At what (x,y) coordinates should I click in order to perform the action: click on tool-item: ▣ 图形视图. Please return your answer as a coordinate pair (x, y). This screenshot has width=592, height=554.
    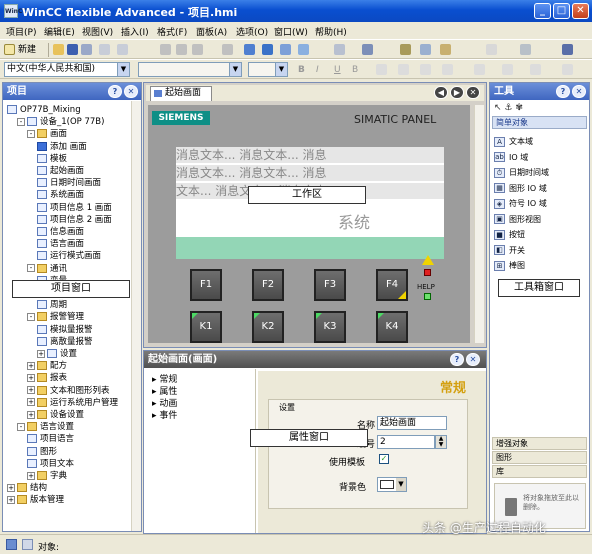
    Looking at the image, I should click on (517, 219).